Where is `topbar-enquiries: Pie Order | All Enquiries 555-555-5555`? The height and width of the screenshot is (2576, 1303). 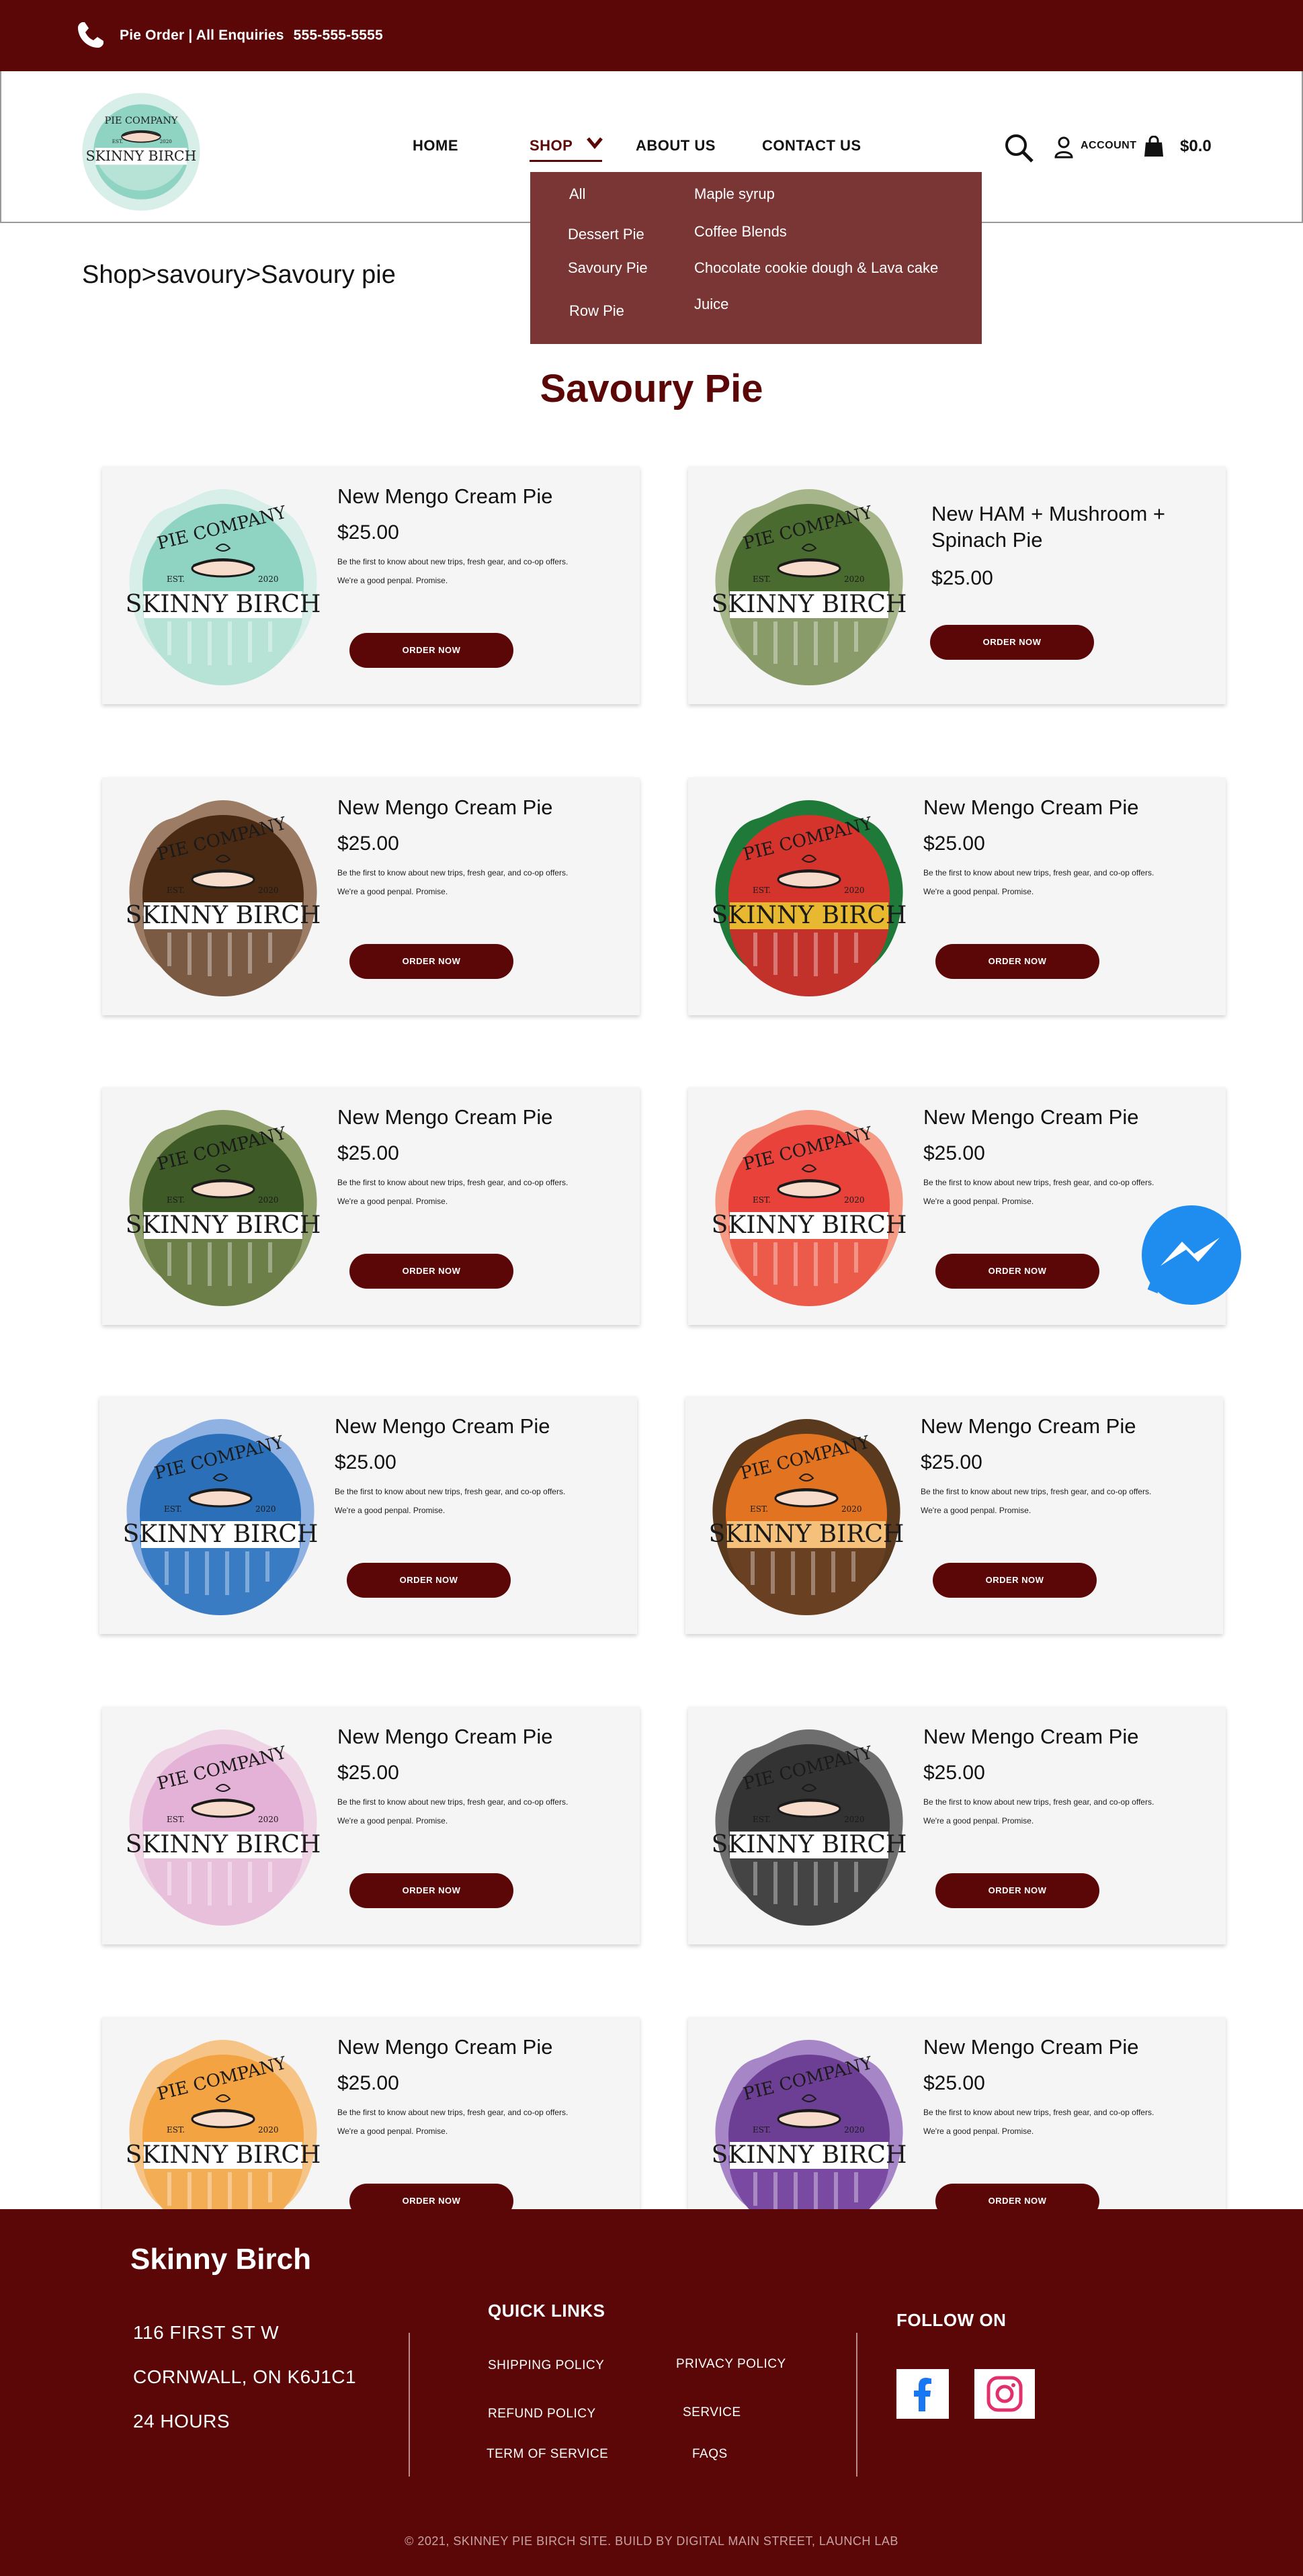 topbar-enquiries: Pie Order | All Enquiries 555-555-5555 is located at coordinates (252, 35).